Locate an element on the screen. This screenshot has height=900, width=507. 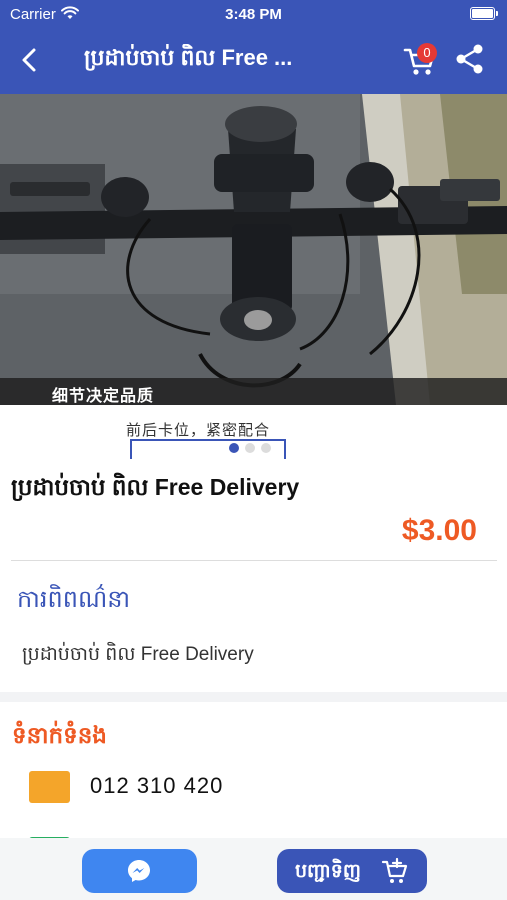
page-indicator is located at coordinates (250, 448).